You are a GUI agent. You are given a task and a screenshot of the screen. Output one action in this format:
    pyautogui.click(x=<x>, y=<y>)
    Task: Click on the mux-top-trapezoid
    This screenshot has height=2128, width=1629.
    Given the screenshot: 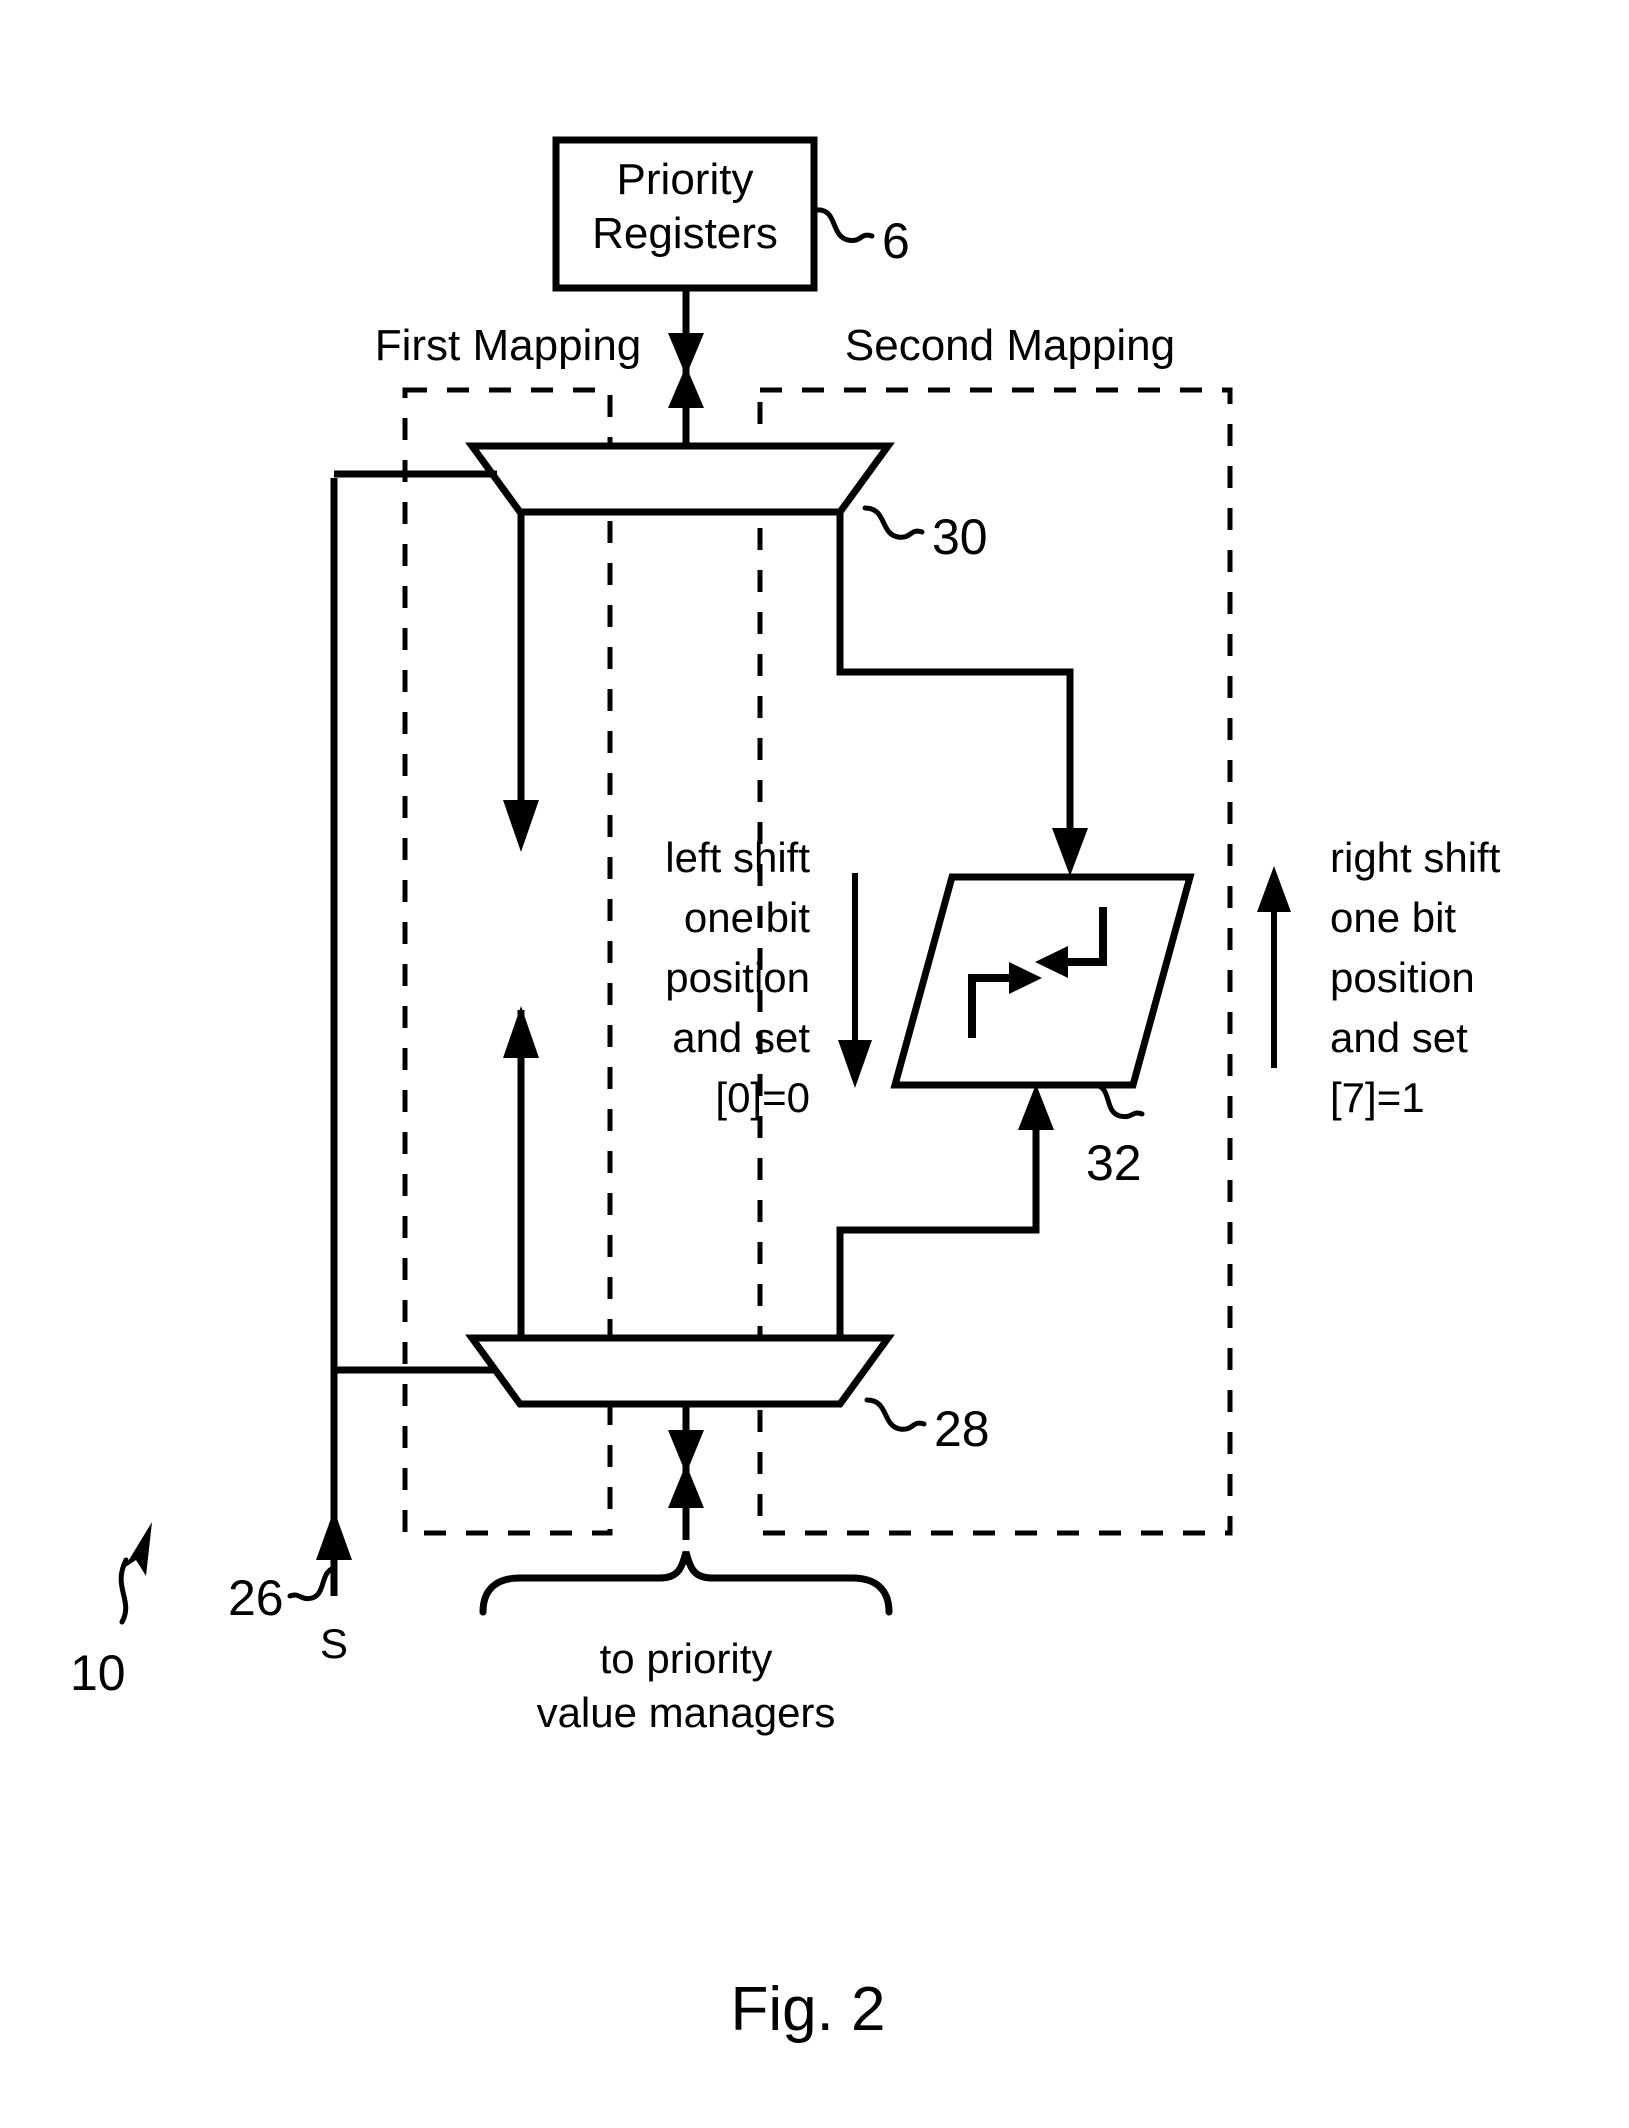 What is the action you would take?
    pyautogui.click(x=680, y=479)
    